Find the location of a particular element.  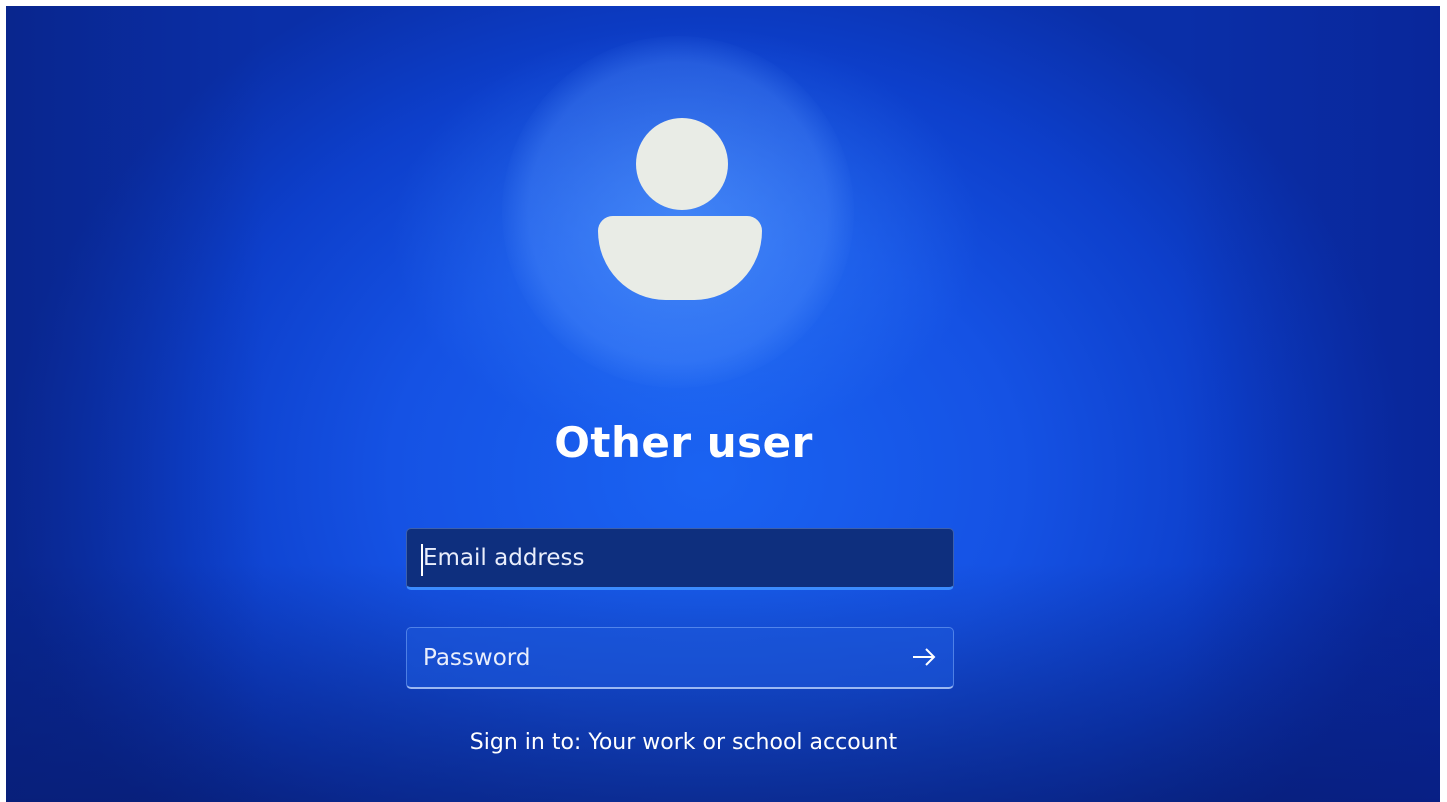

arrow-right-icon is located at coordinates (924, 657).